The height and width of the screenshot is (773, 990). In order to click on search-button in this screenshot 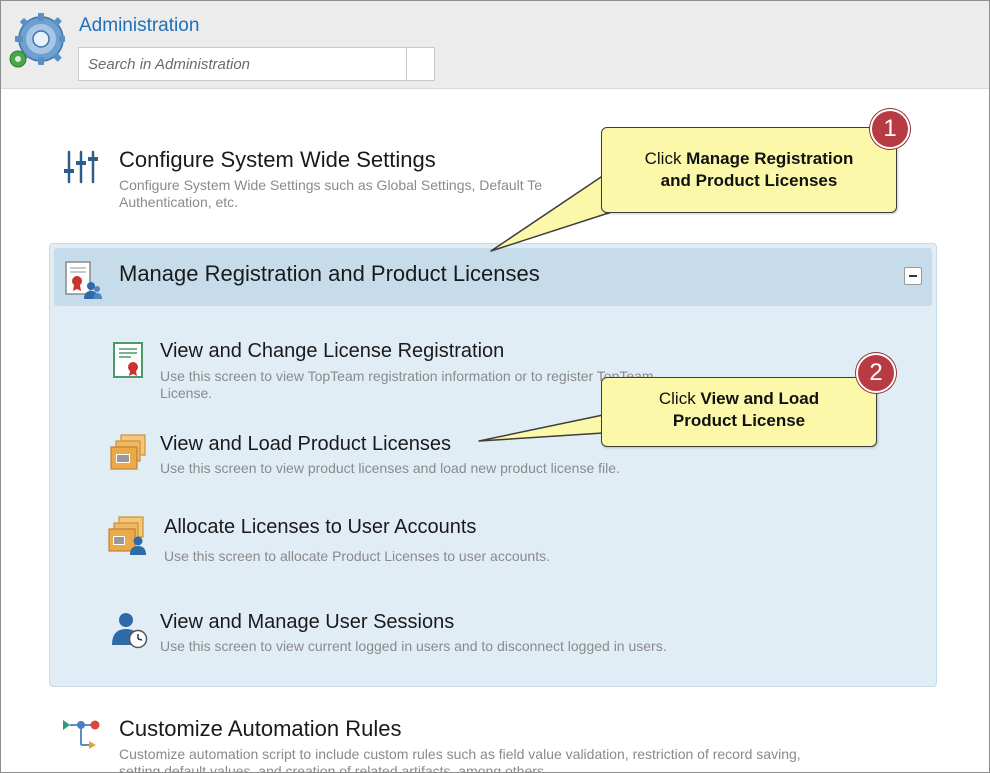, I will do `click(420, 64)`.